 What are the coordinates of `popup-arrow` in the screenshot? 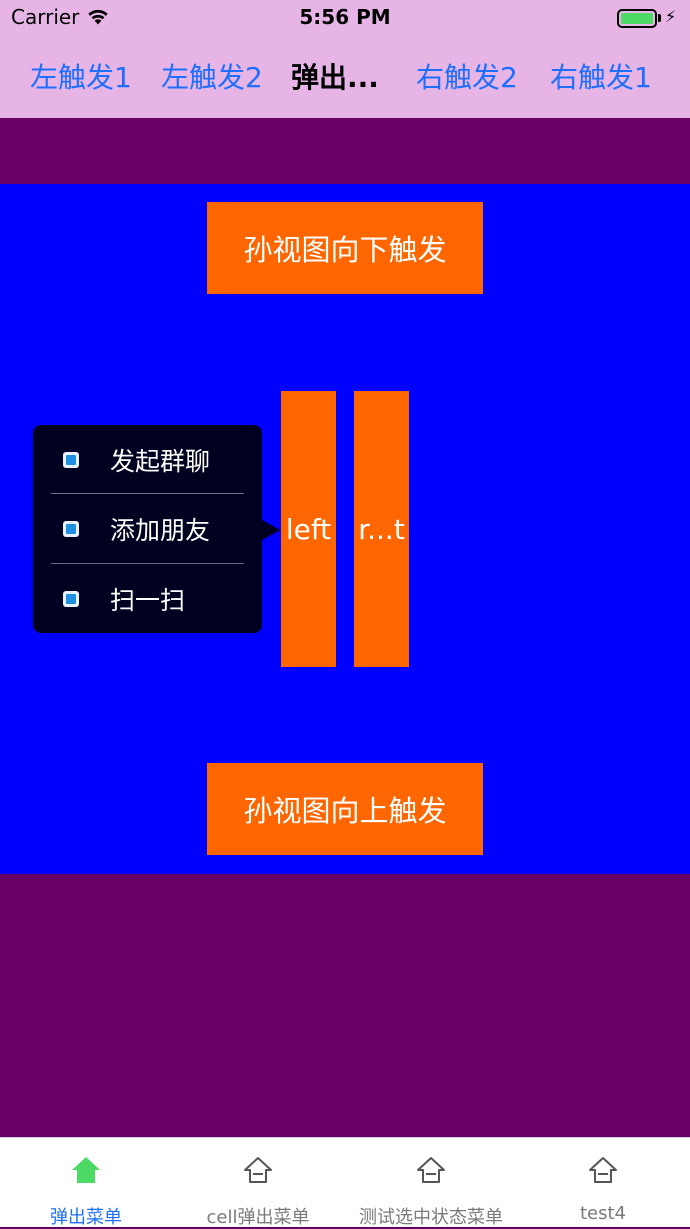 It's located at (271, 530).